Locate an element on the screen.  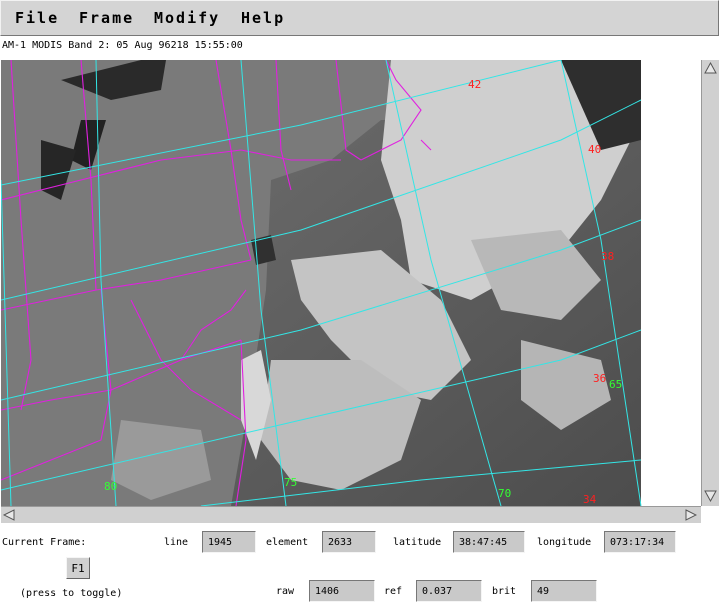
current-frame-label: Current Frame: is located at coordinates (44, 542).